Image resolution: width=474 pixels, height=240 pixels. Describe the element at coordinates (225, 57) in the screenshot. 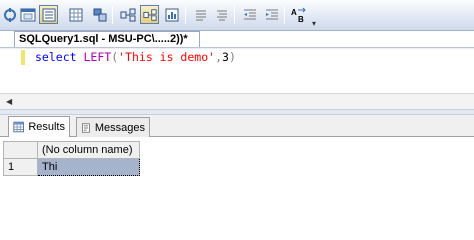

I see `number-literal-token: 3` at that location.